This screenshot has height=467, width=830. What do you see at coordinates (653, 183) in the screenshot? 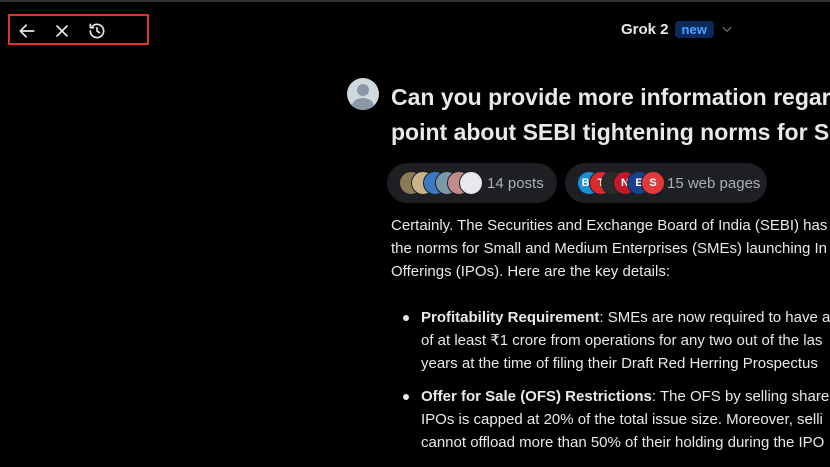
I see `web-favicon: S` at bounding box center [653, 183].